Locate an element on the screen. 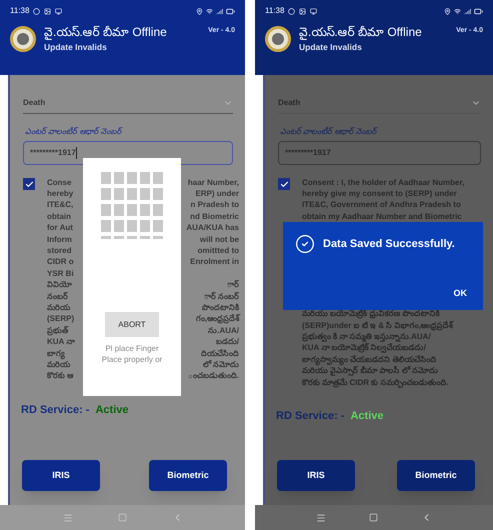  consent-text: ITE&C, is located at coordinates (60, 205).